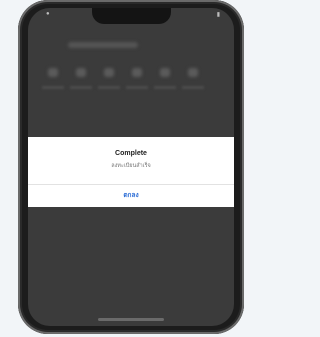 The height and width of the screenshot is (337, 320). Describe the element at coordinates (131, 16) in the screenshot. I see `notch` at that location.